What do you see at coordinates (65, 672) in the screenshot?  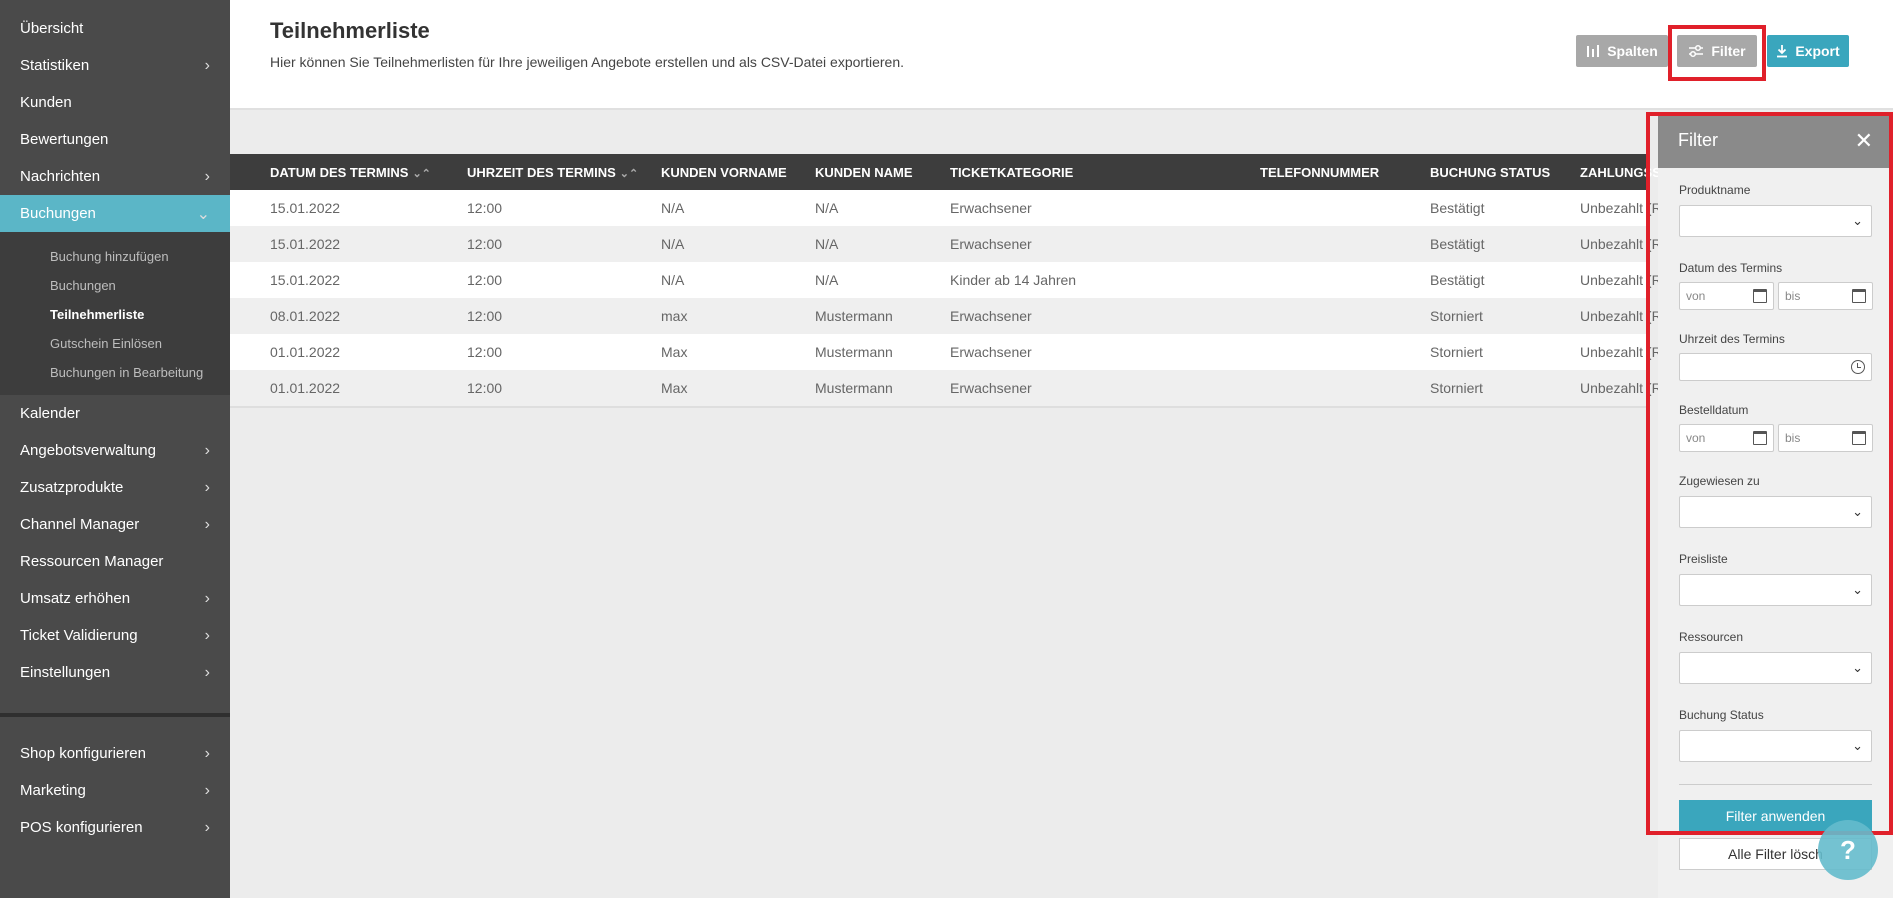 I see `sidebar-item-label: Einstellungen` at bounding box center [65, 672].